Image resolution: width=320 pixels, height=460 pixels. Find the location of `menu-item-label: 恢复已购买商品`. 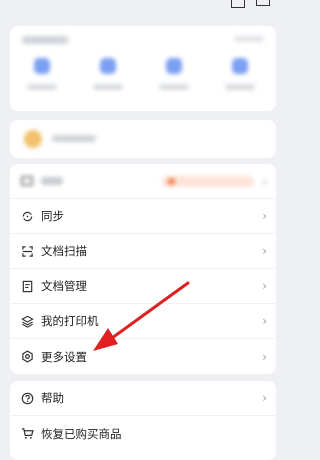

menu-item-label: 恢复已购买商品 is located at coordinates (81, 433).